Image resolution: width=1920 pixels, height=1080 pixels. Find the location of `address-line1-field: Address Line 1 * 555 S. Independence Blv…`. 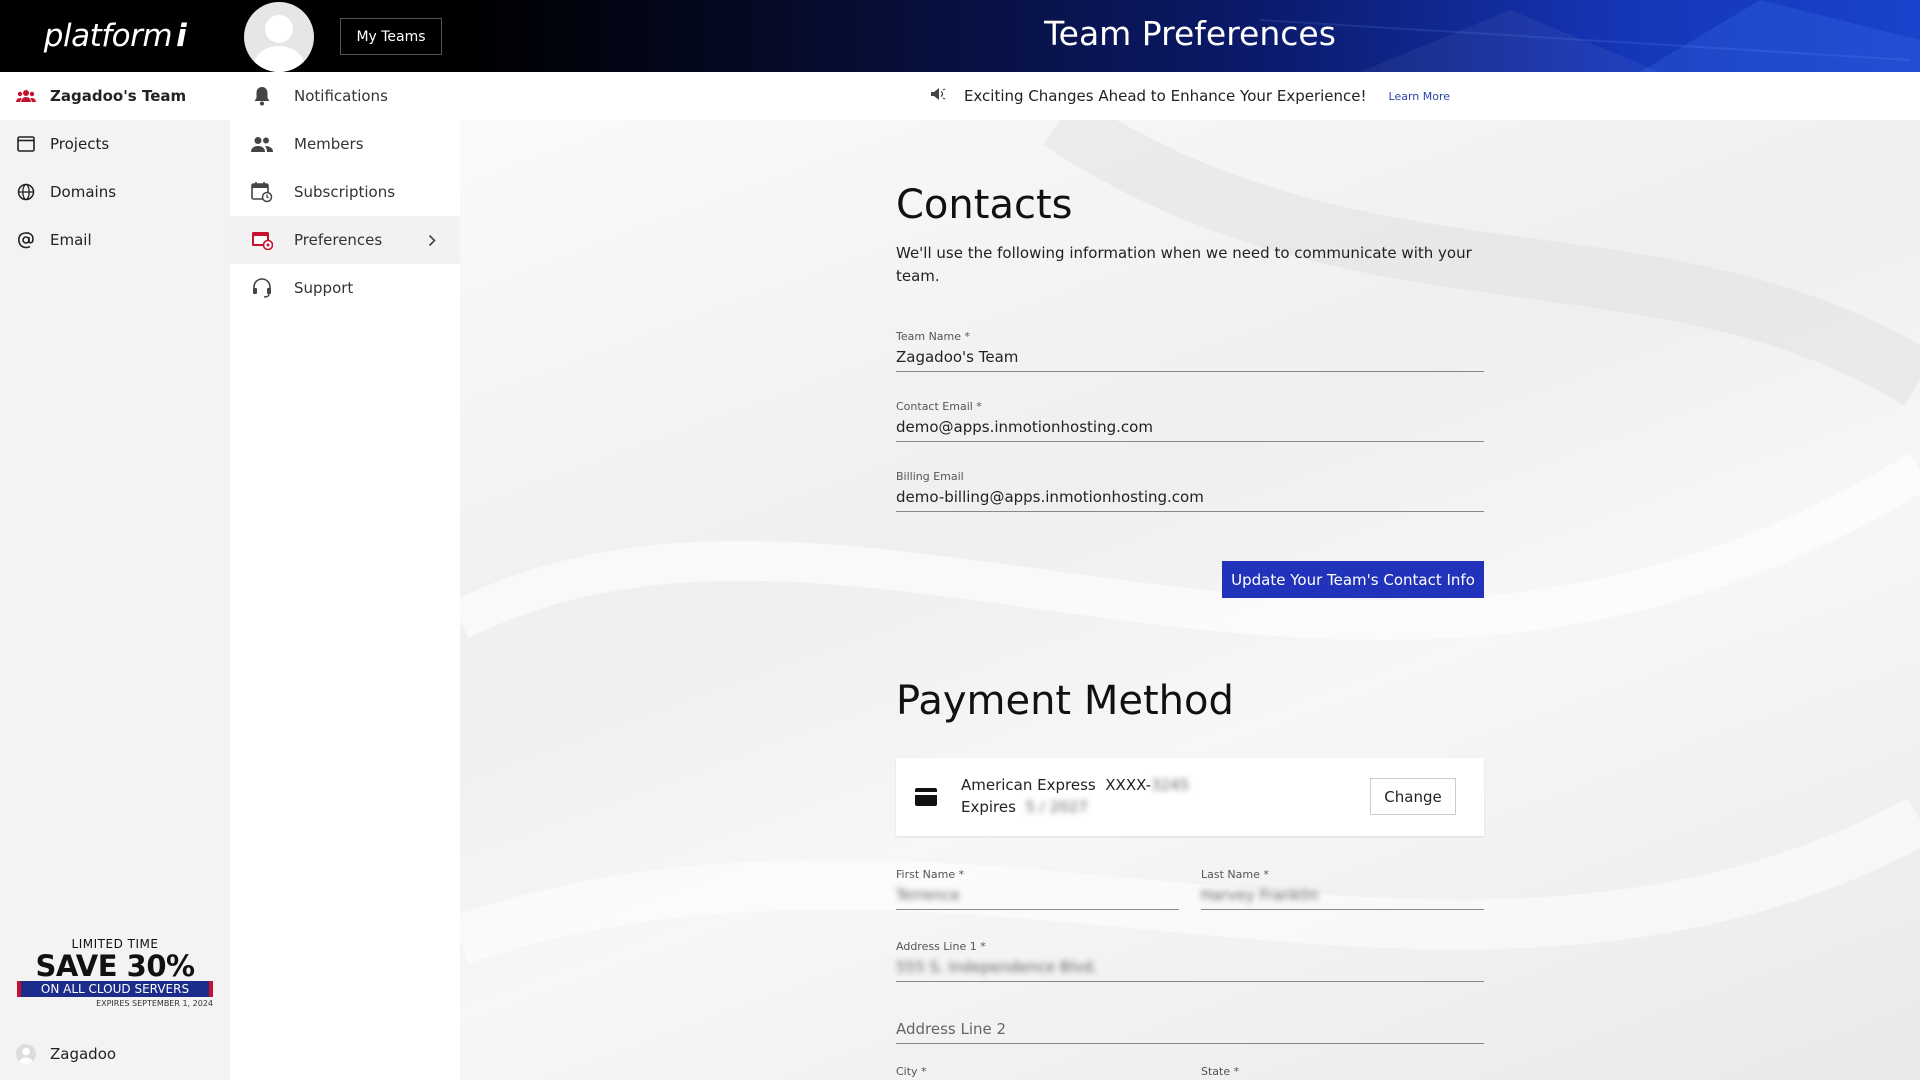

address-line1-field: Address Line 1 * 555 S. Independence Blv… is located at coordinates (1190, 961).